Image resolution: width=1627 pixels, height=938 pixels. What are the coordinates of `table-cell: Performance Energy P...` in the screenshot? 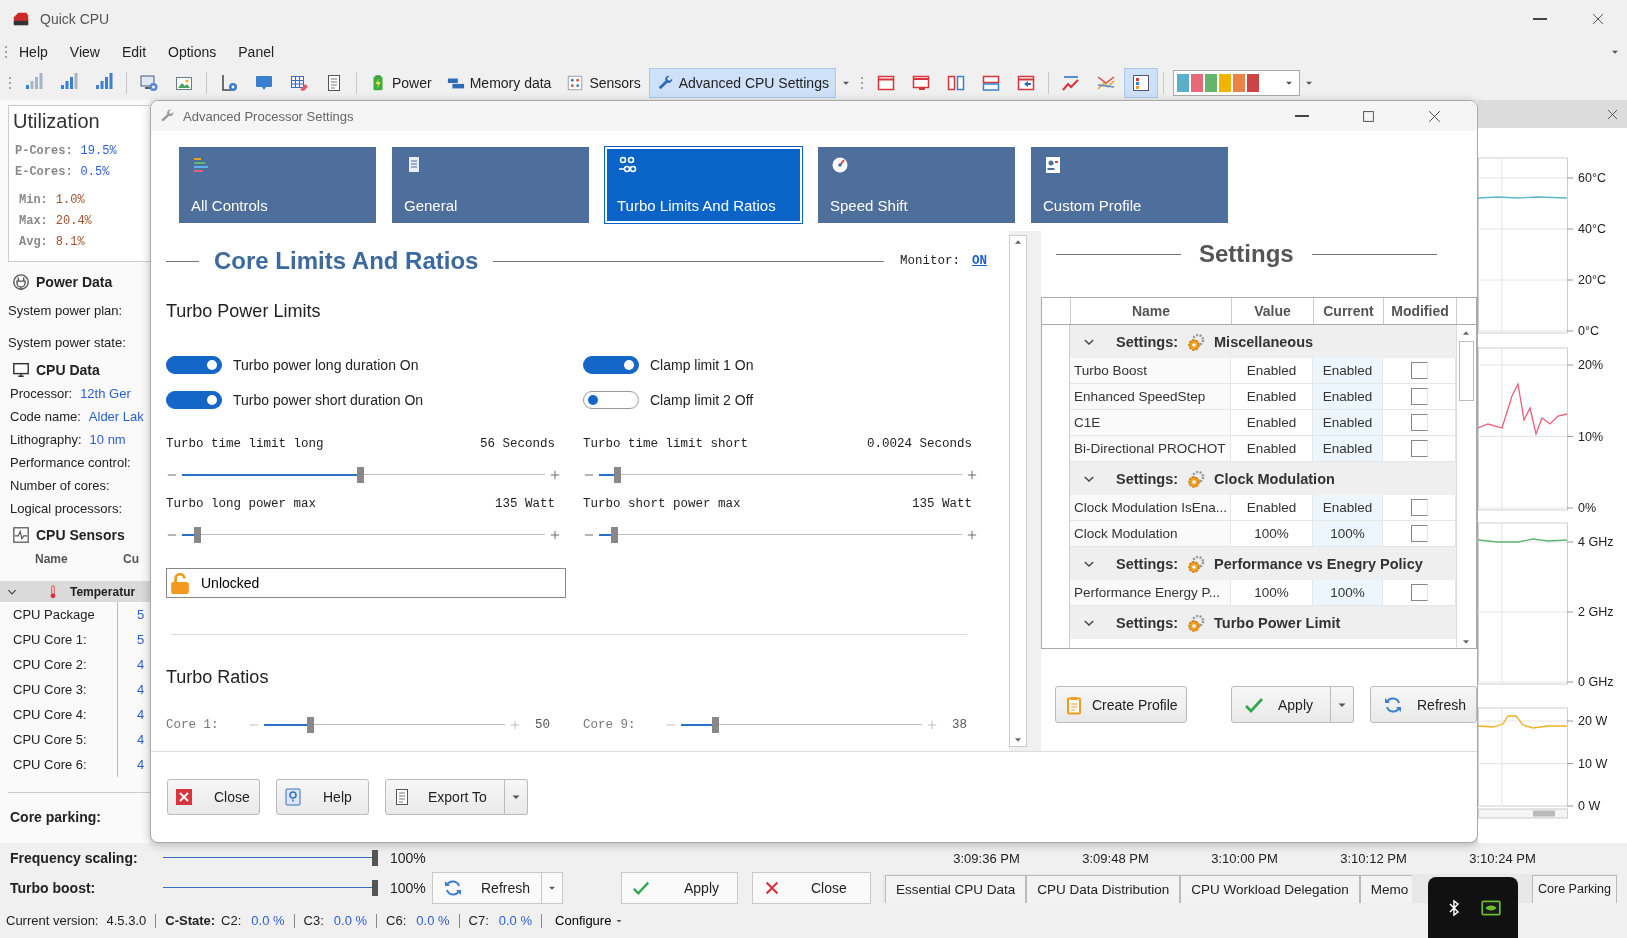 It's located at (1150, 592).